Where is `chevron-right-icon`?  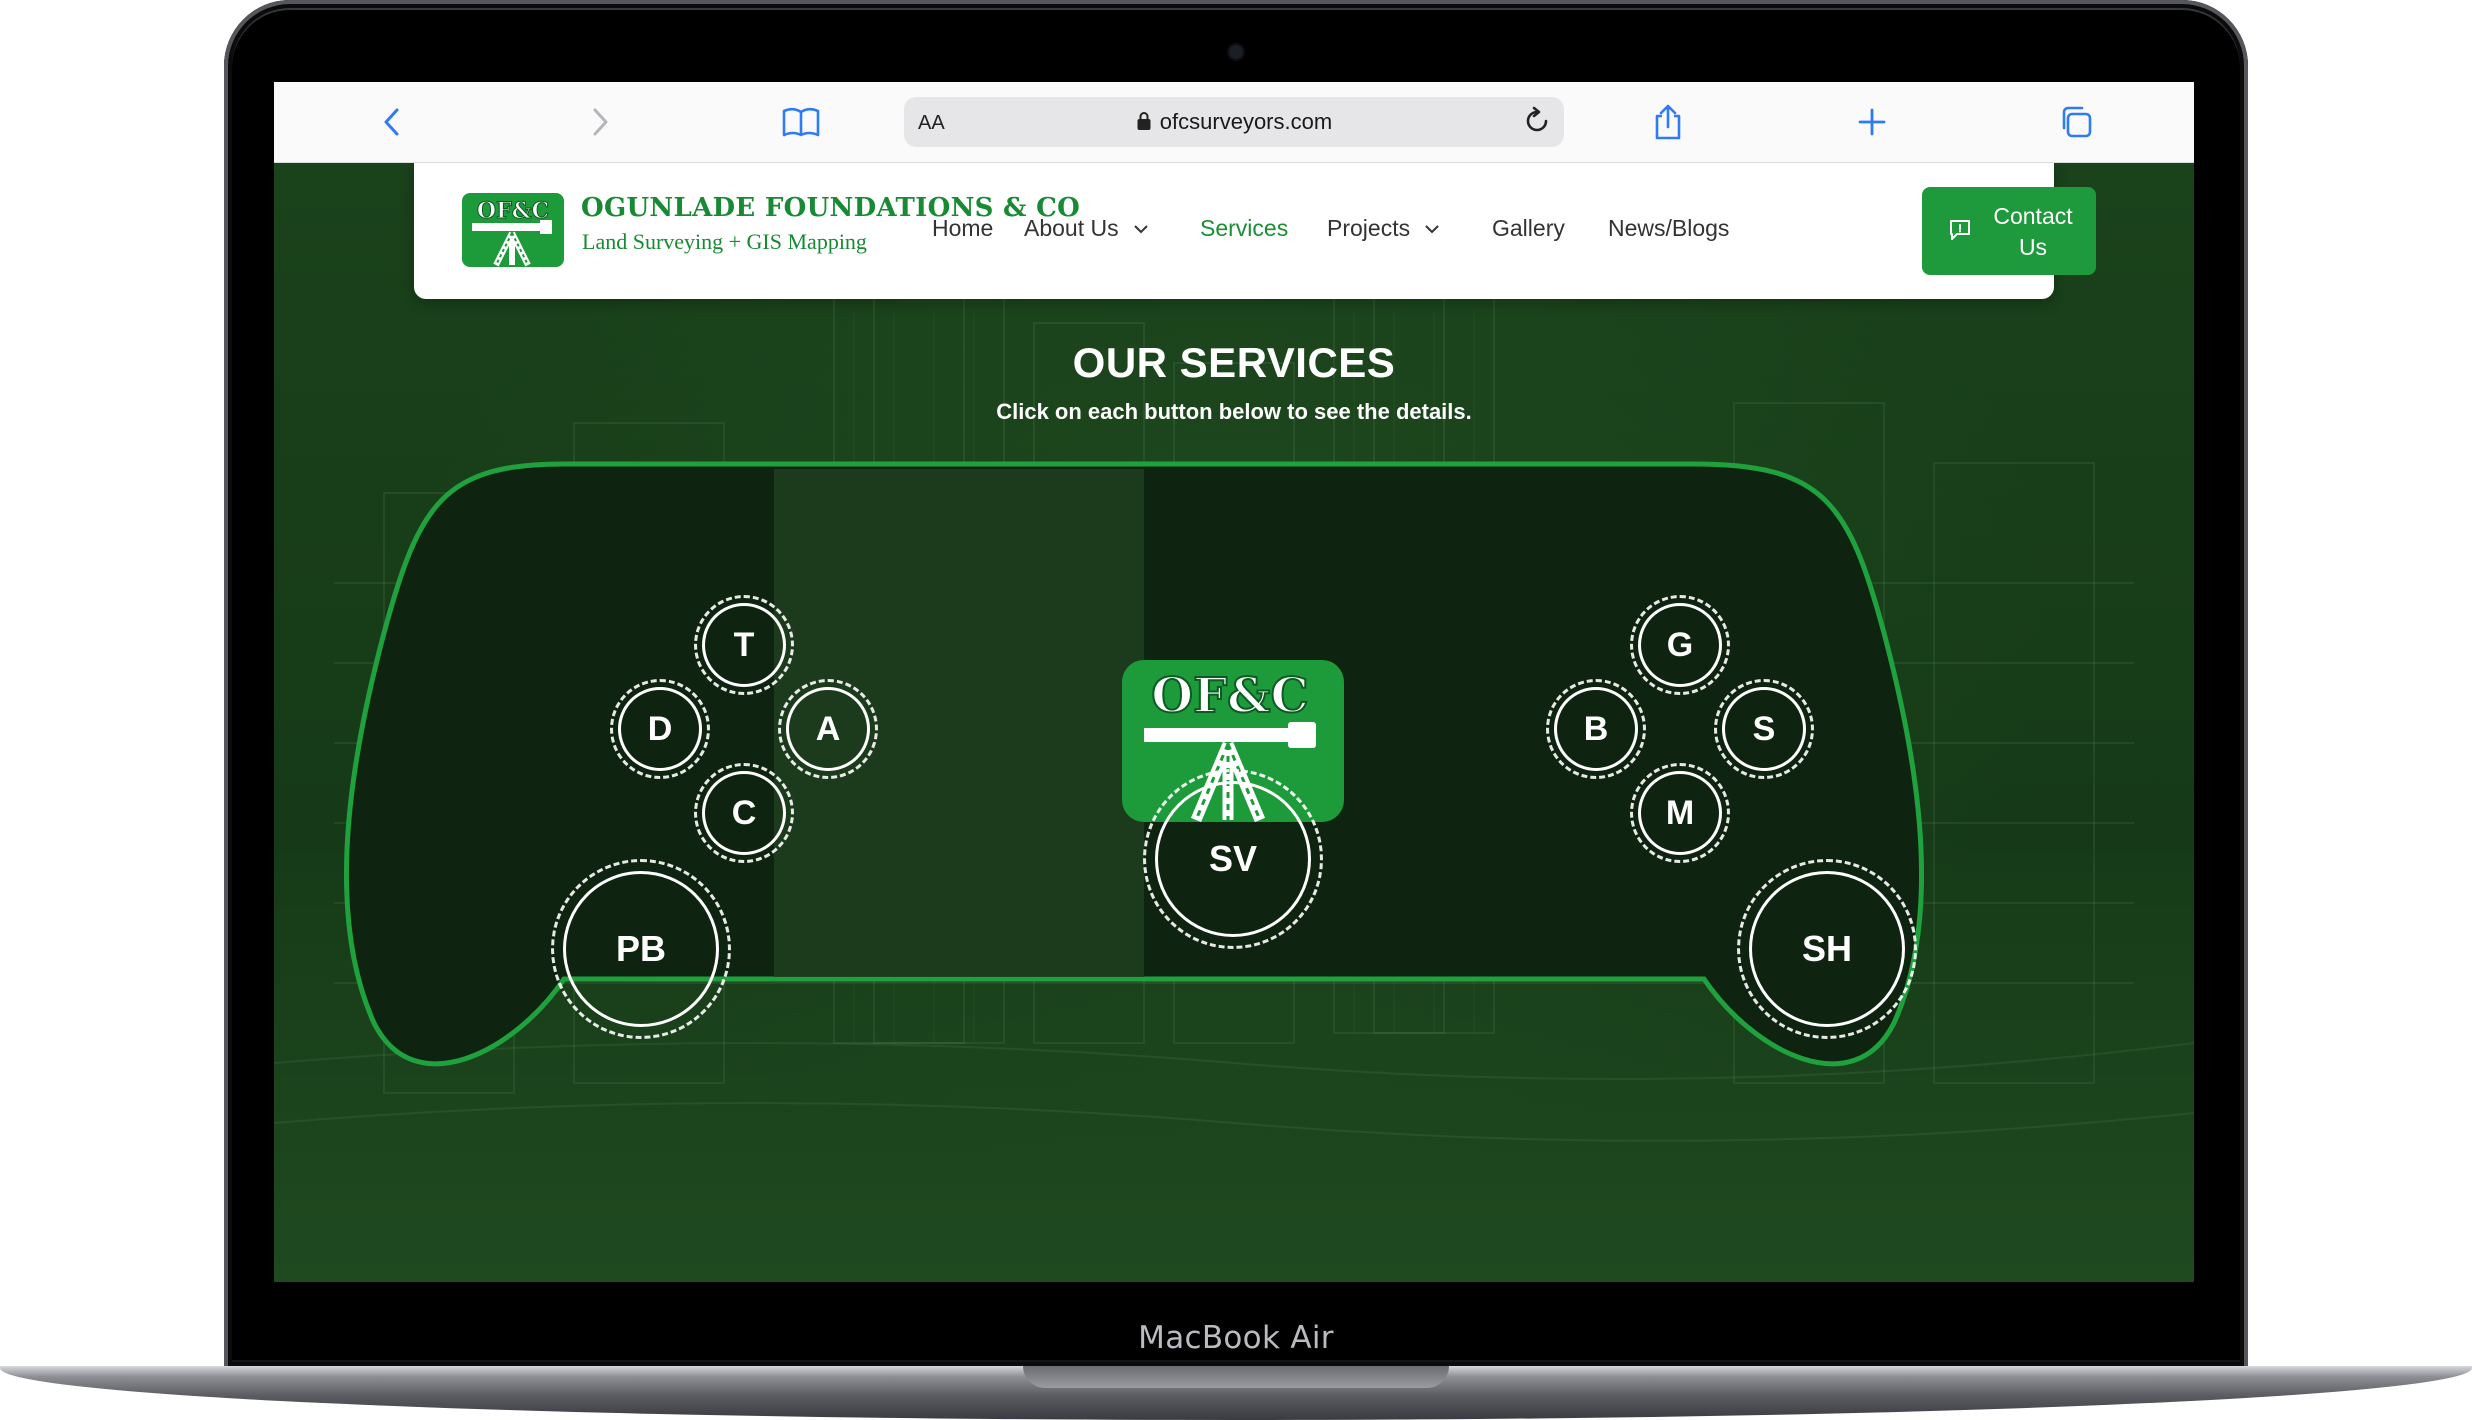 chevron-right-icon is located at coordinates (600, 122).